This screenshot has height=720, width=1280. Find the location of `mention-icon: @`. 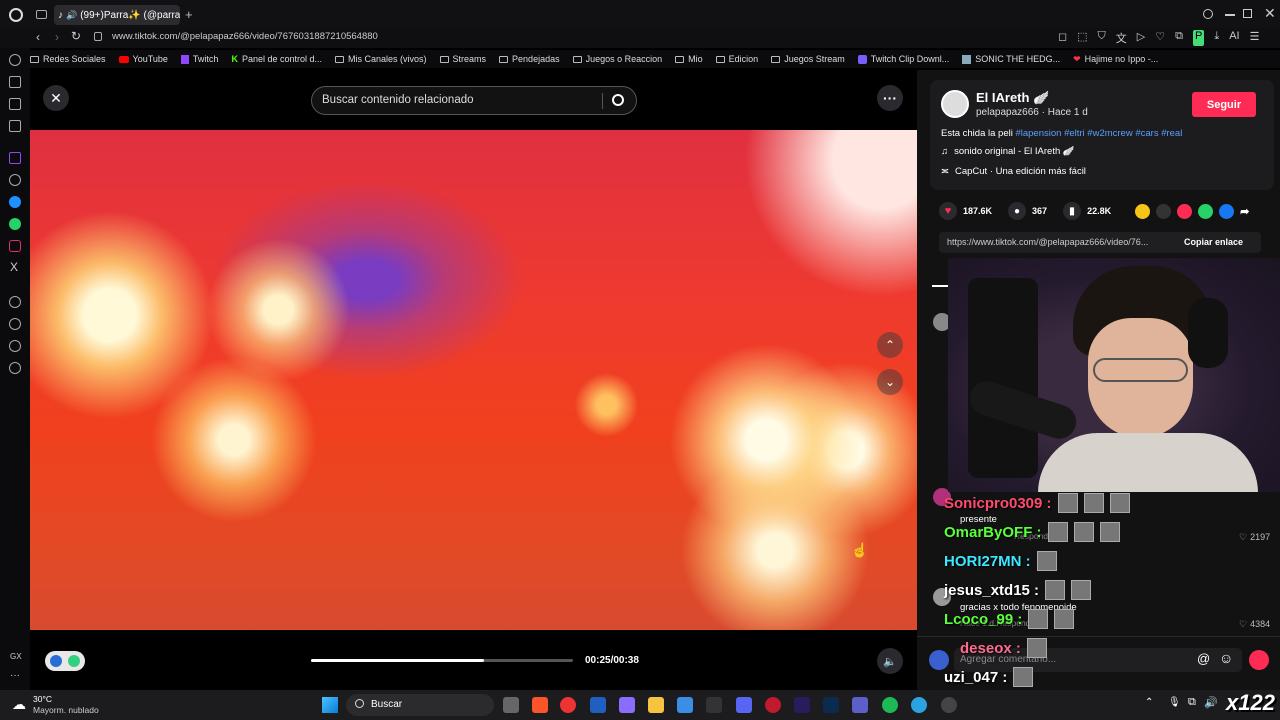

mention-icon: @ is located at coordinates (1203, 658).